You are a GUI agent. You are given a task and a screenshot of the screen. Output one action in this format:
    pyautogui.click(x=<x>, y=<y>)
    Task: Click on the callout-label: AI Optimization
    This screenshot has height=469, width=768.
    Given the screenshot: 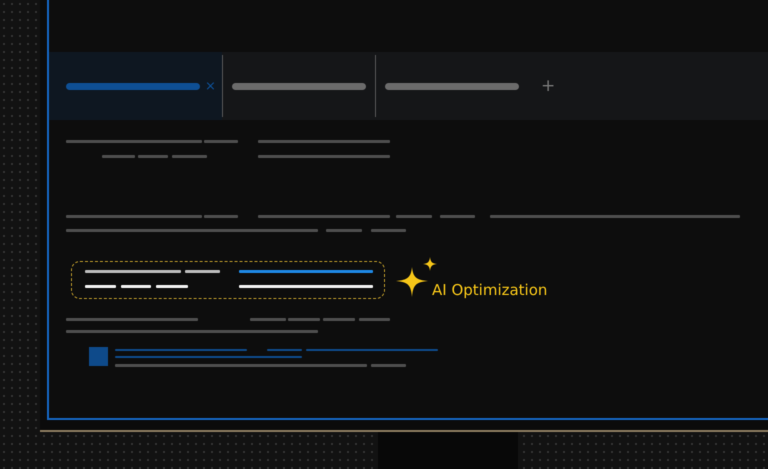 What is the action you would take?
    pyautogui.click(x=490, y=290)
    